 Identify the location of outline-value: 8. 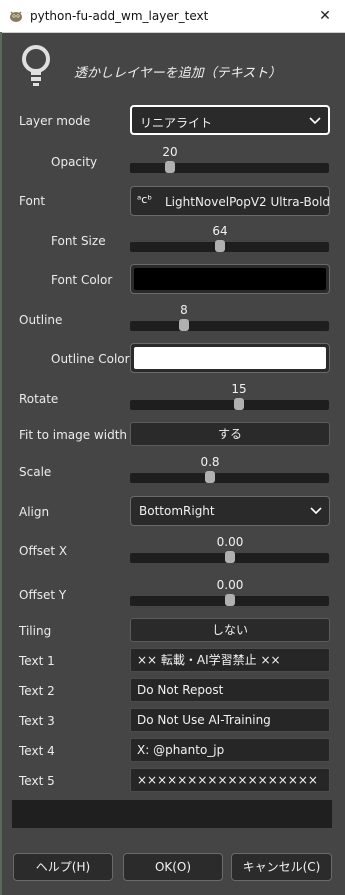
(184, 310).